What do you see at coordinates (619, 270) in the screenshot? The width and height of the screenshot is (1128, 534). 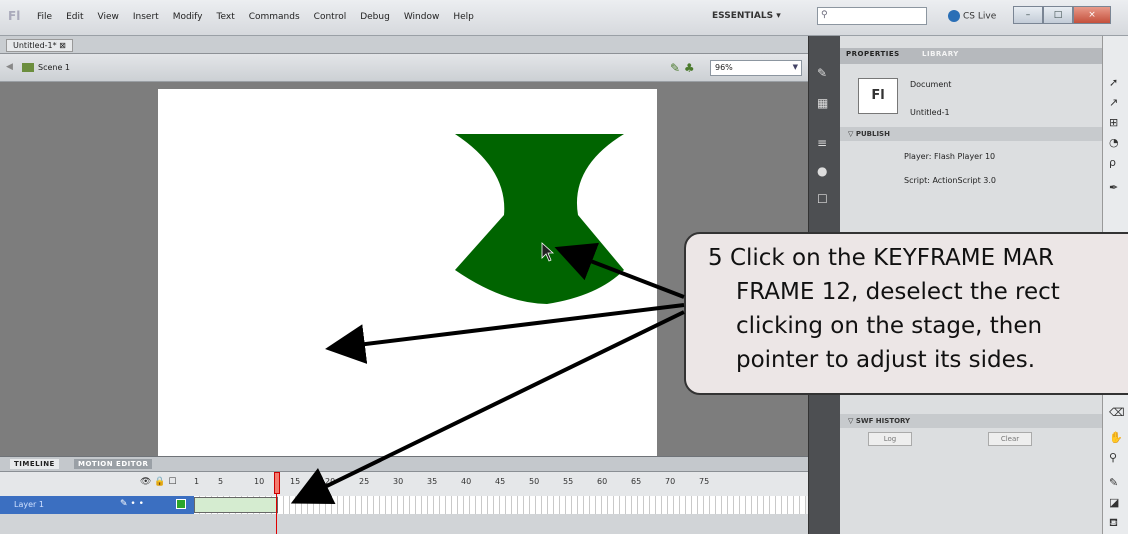 I see `arrow-to-shape` at bounding box center [619, 270].